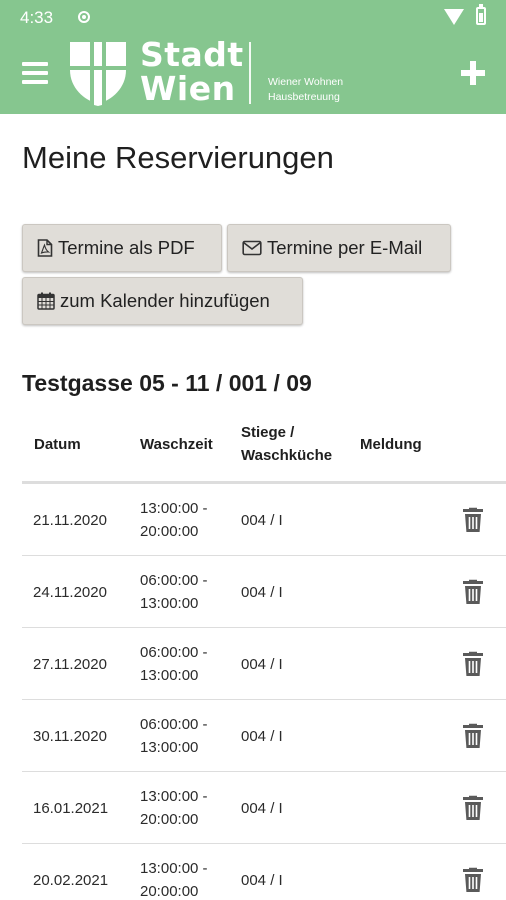 This screenshot has height=900, width=506. What do you see at coordinates (84, 17) in the screenshot?
I see `notification-dot-icon` at bounding box center [84, 17].